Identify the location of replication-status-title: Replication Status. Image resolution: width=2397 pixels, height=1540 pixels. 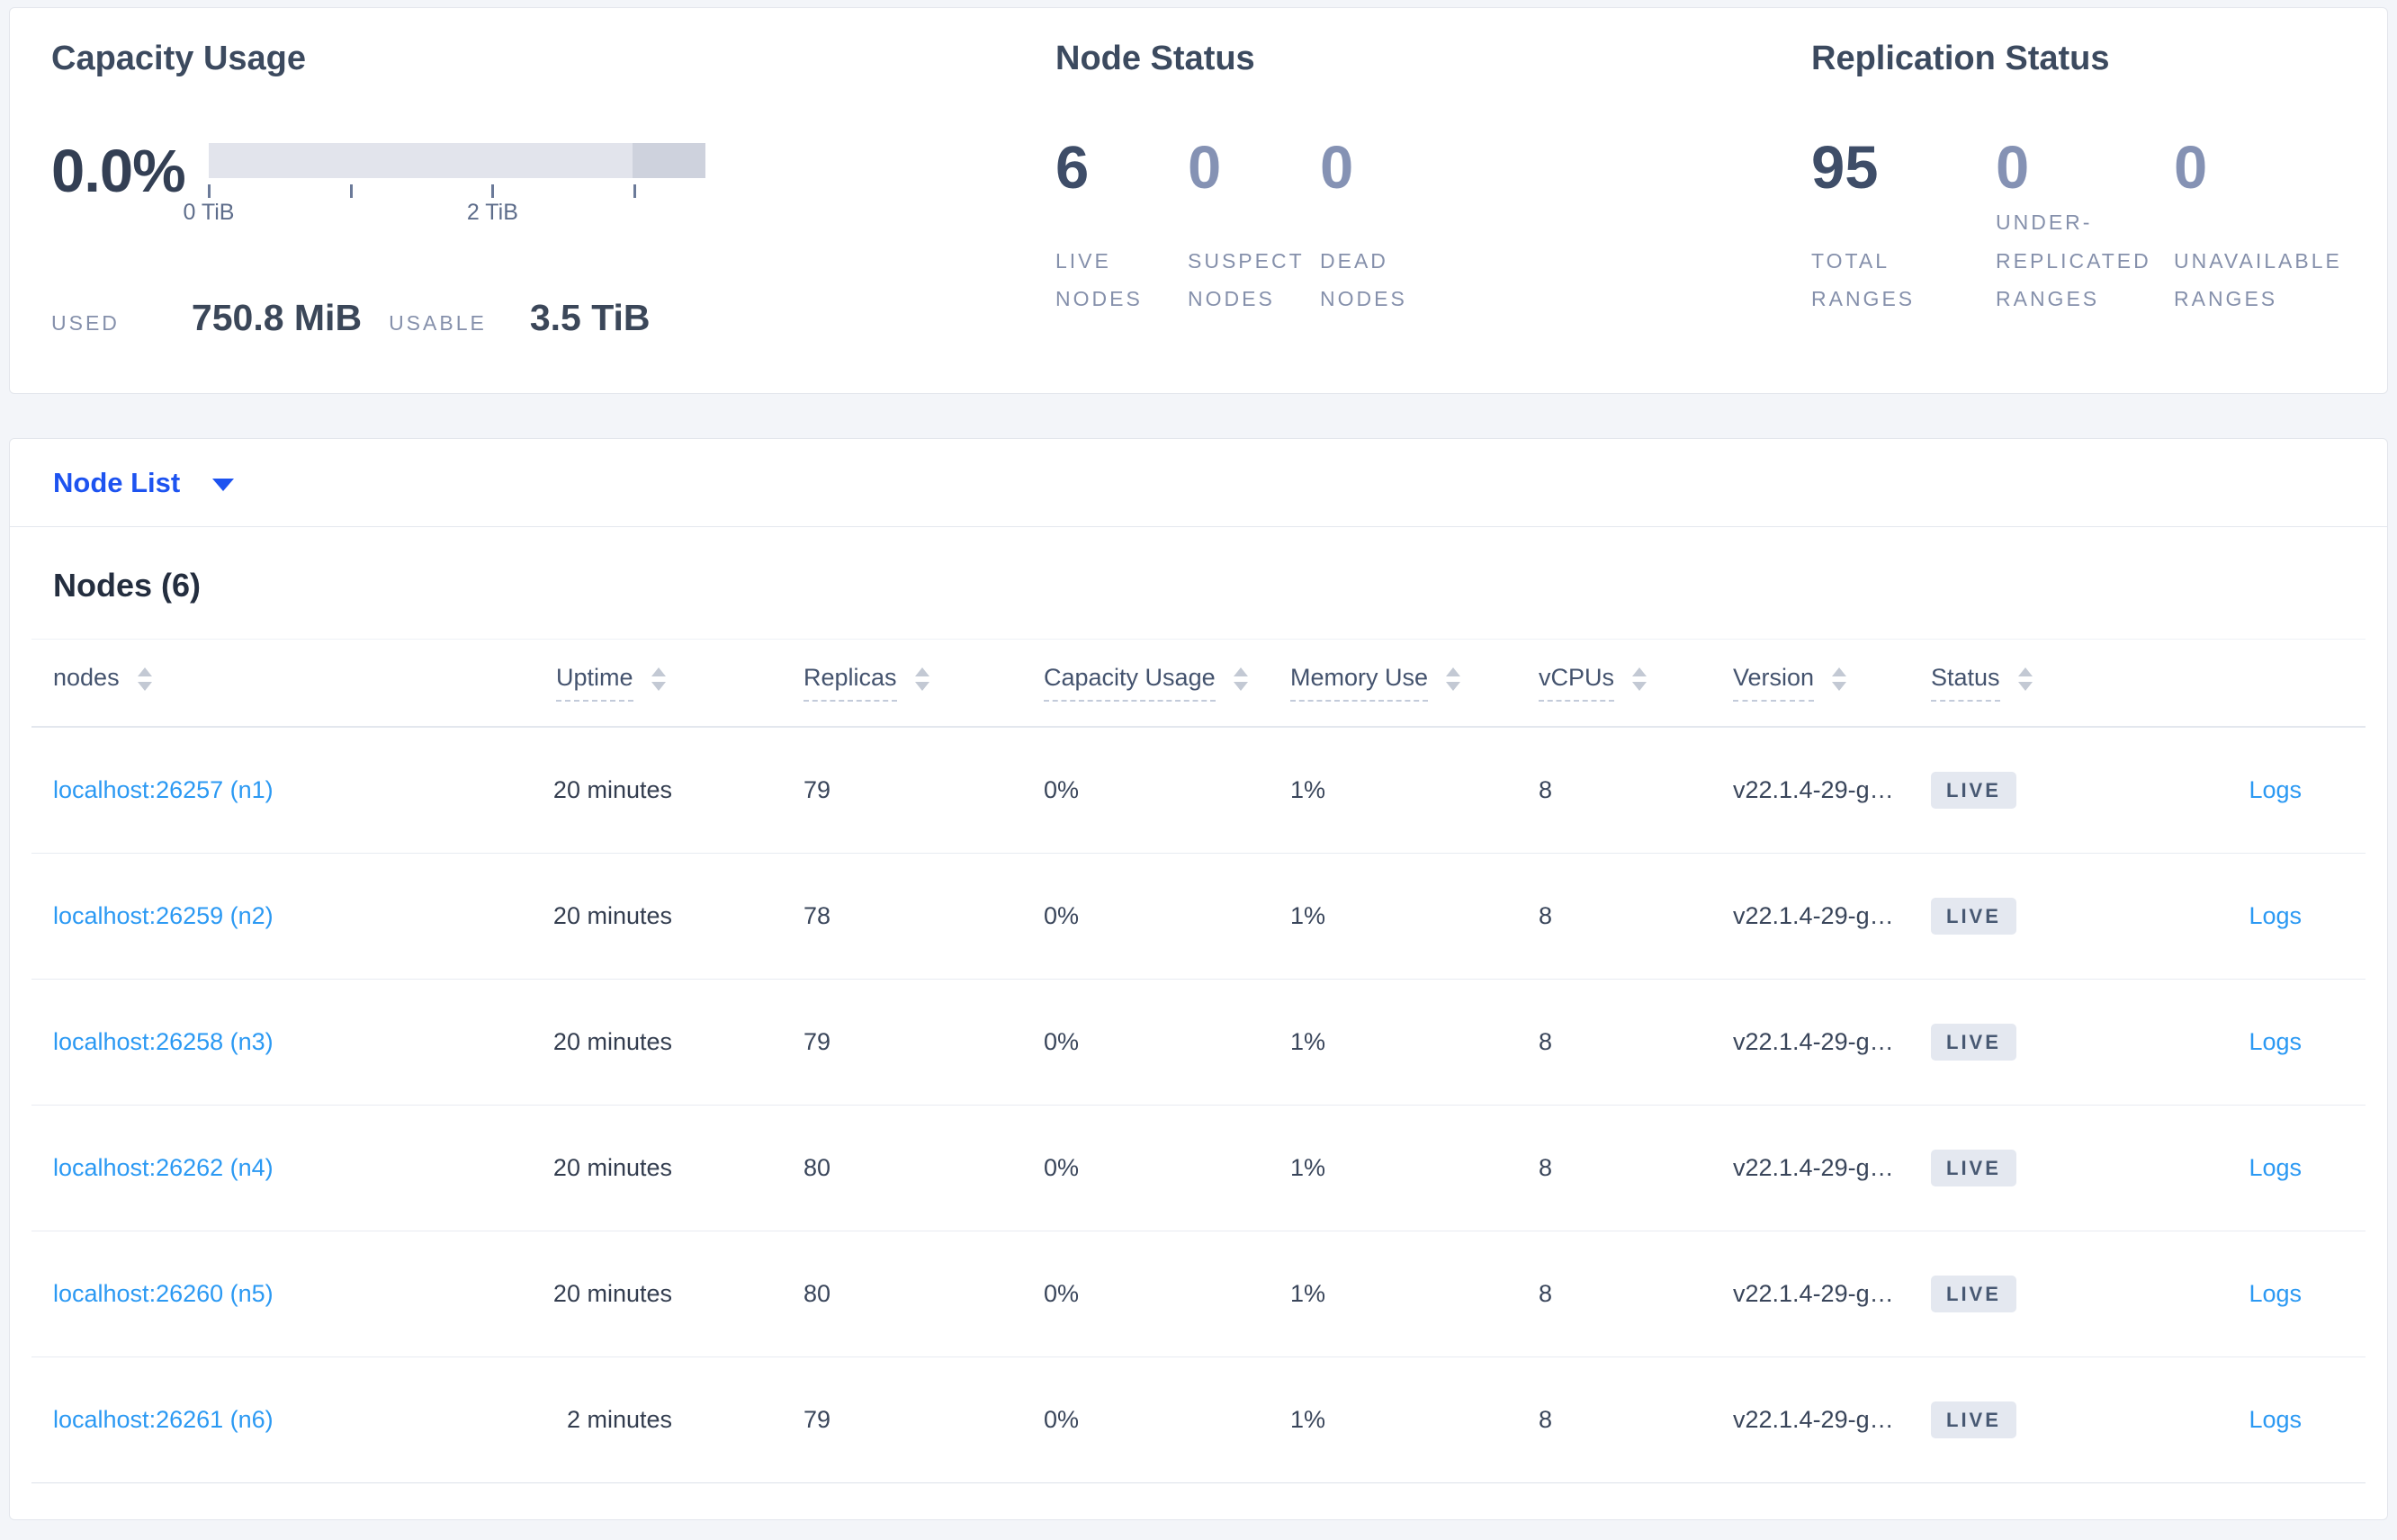
(1960, 58).